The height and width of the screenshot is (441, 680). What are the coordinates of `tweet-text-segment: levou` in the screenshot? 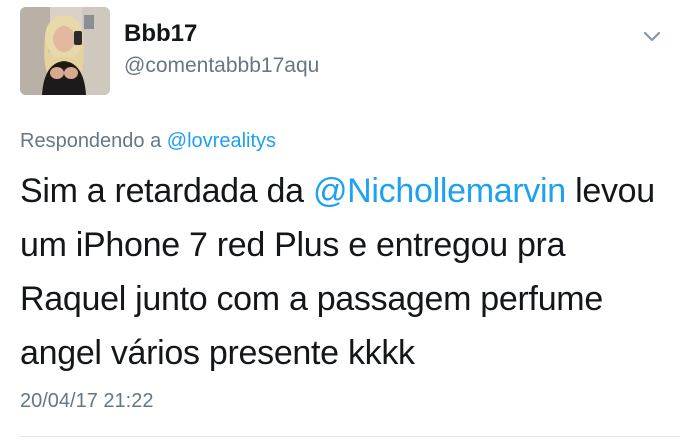 It's located at (615, 191).